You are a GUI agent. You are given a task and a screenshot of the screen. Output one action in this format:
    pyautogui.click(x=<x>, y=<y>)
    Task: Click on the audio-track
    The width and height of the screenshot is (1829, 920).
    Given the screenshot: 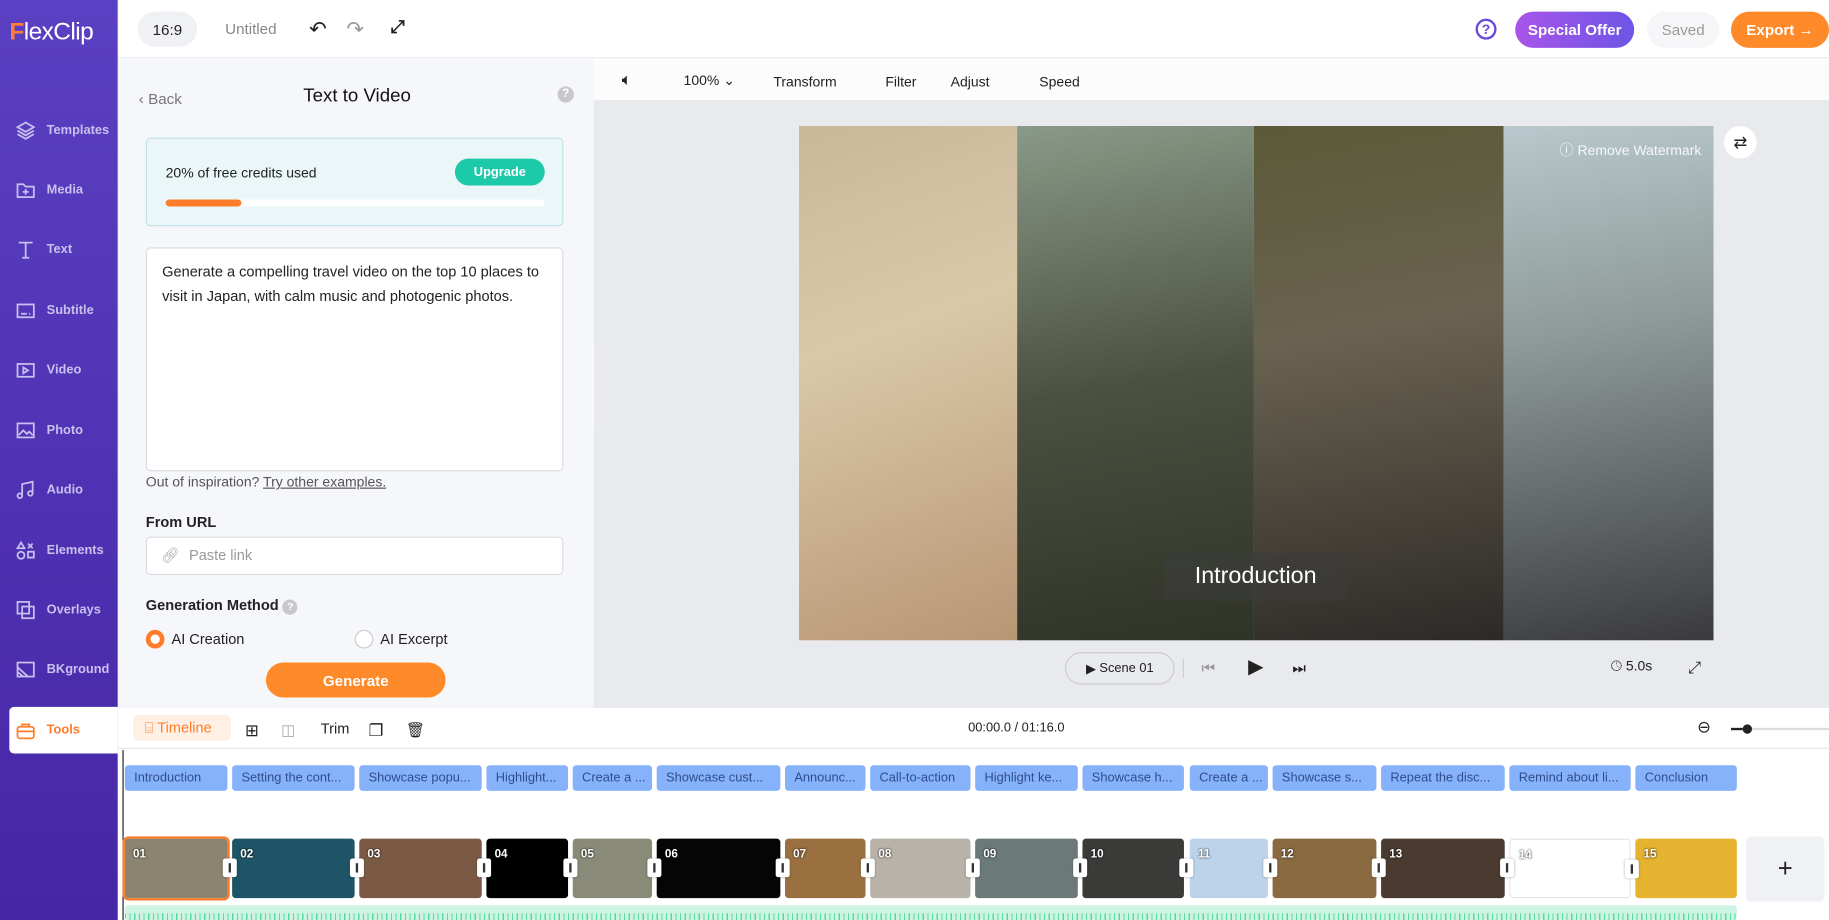 What is the action you would take?
    pyautogui.click(x=930, y=912)
    